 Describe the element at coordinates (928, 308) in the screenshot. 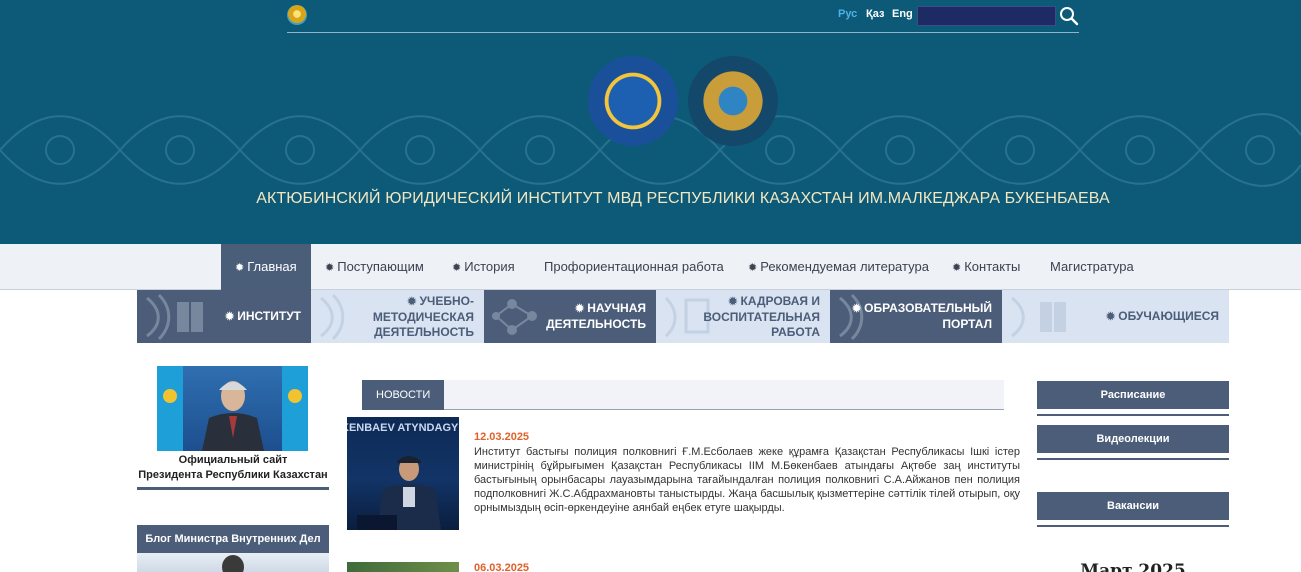

I see `section-label: ОБРАЗОВАТЕЛЬНЫЙ` at that location.